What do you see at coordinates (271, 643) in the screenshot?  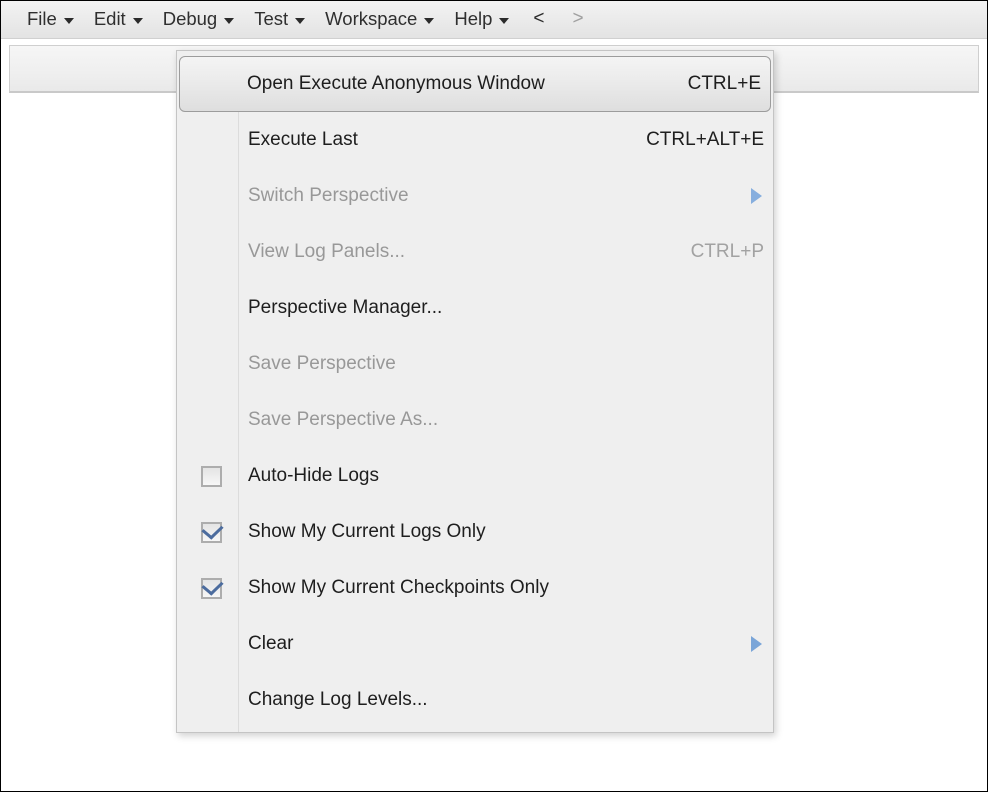 I see `menu-item-label: Clear` at bounding box center [271, 643].